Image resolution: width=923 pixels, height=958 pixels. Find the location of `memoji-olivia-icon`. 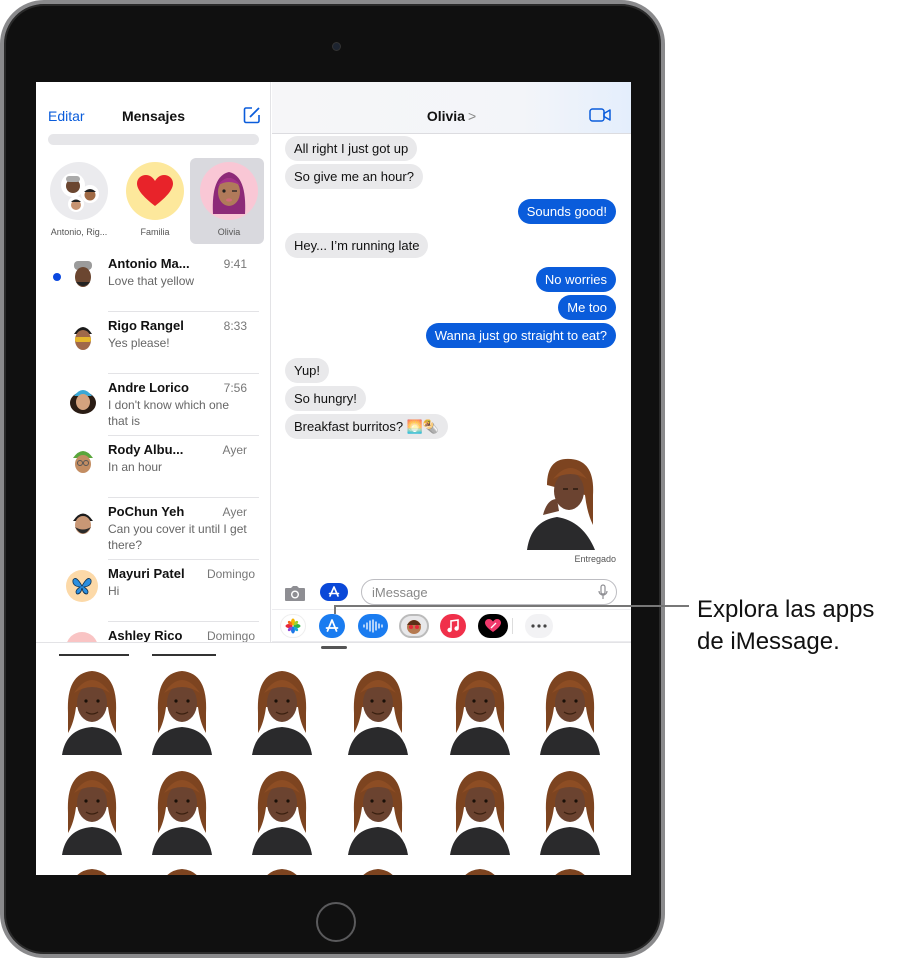

memoji-olivia-icon is located at coordinates (229, 193).